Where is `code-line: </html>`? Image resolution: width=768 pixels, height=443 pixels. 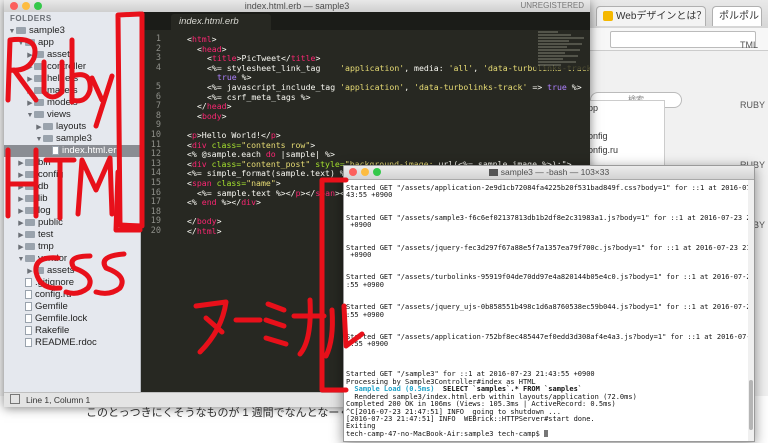
code-line: </html> is located at coordinates (204, 231).